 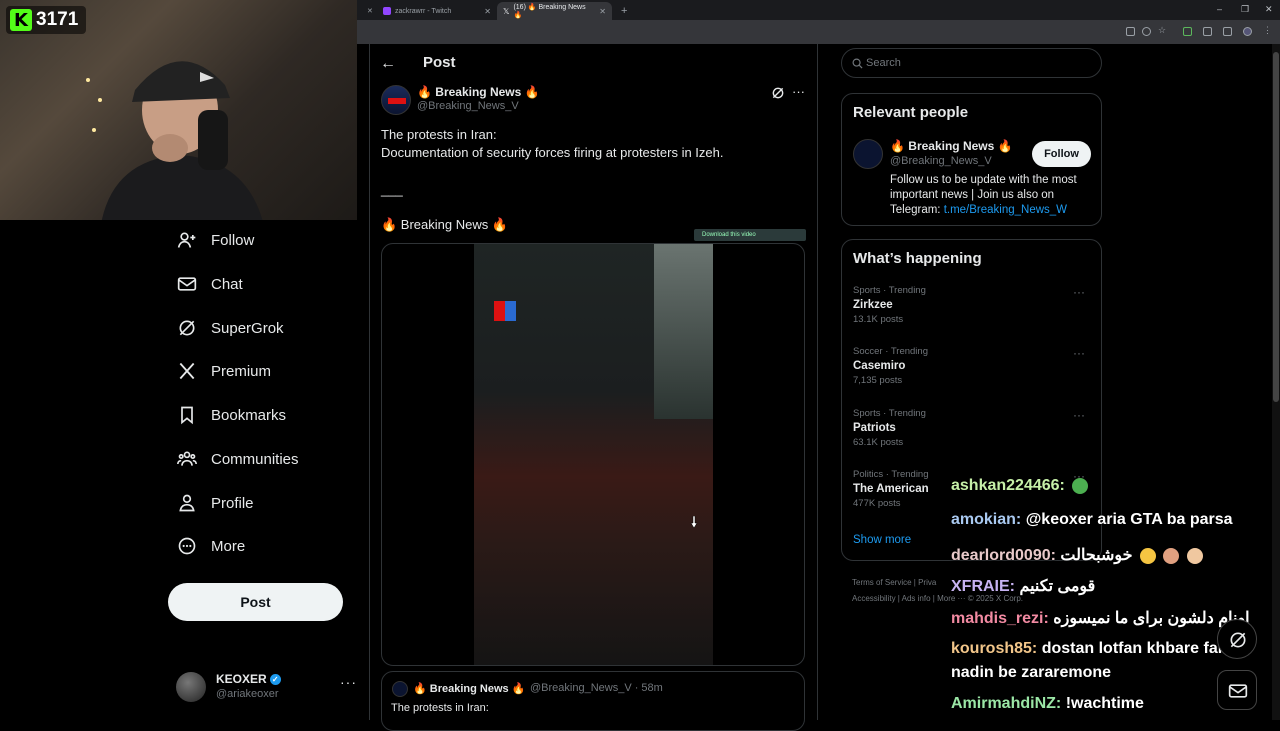 What do you see at coordinates (917, 258) in the screenshot?
I see `card-title: What’s happening` at bounding box center [917, 258].